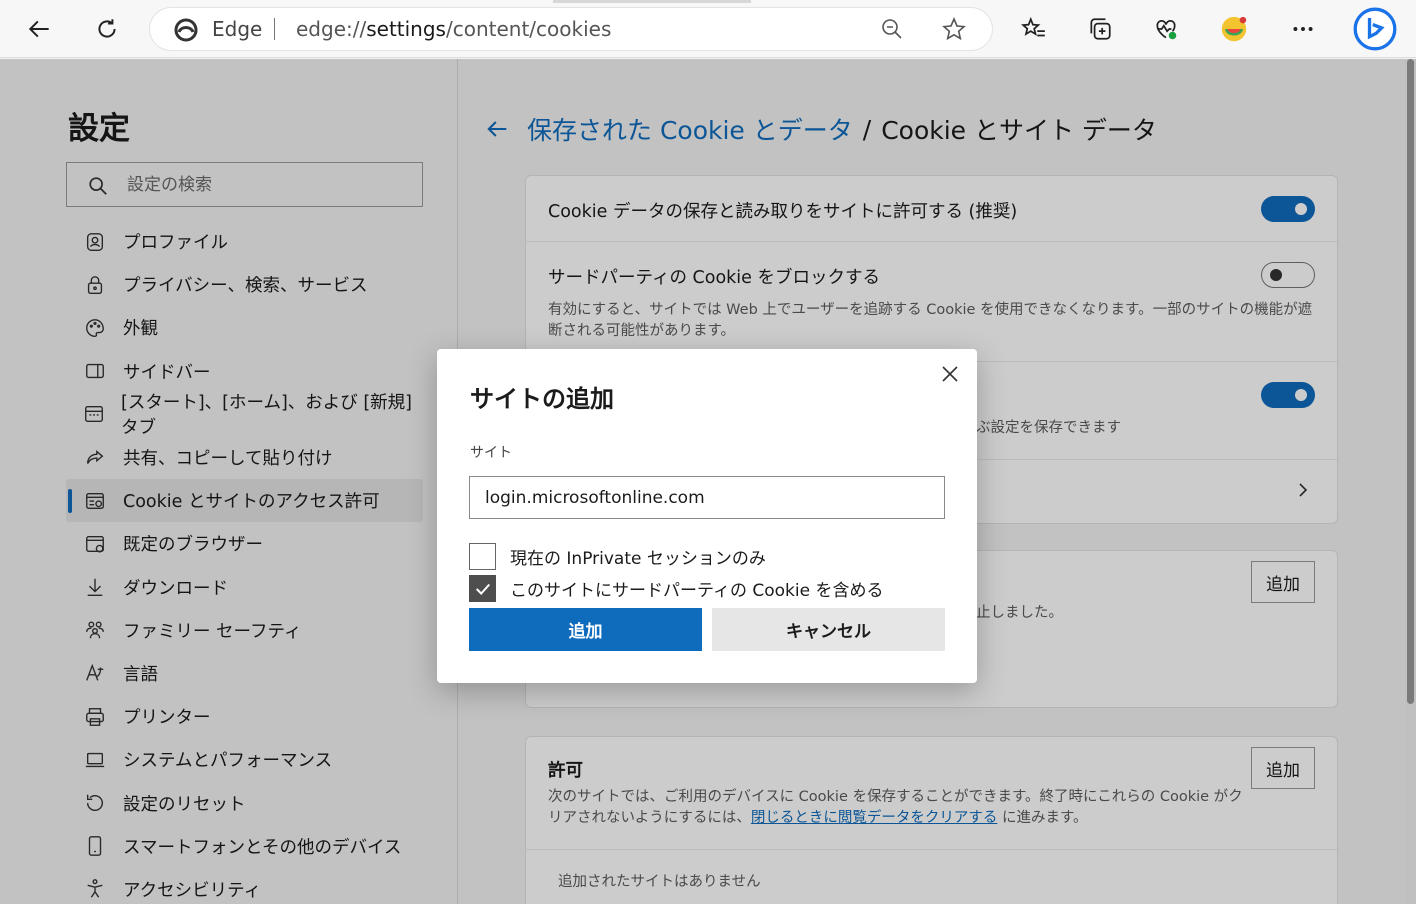  I want to click on address-separator, so click(274, 29).